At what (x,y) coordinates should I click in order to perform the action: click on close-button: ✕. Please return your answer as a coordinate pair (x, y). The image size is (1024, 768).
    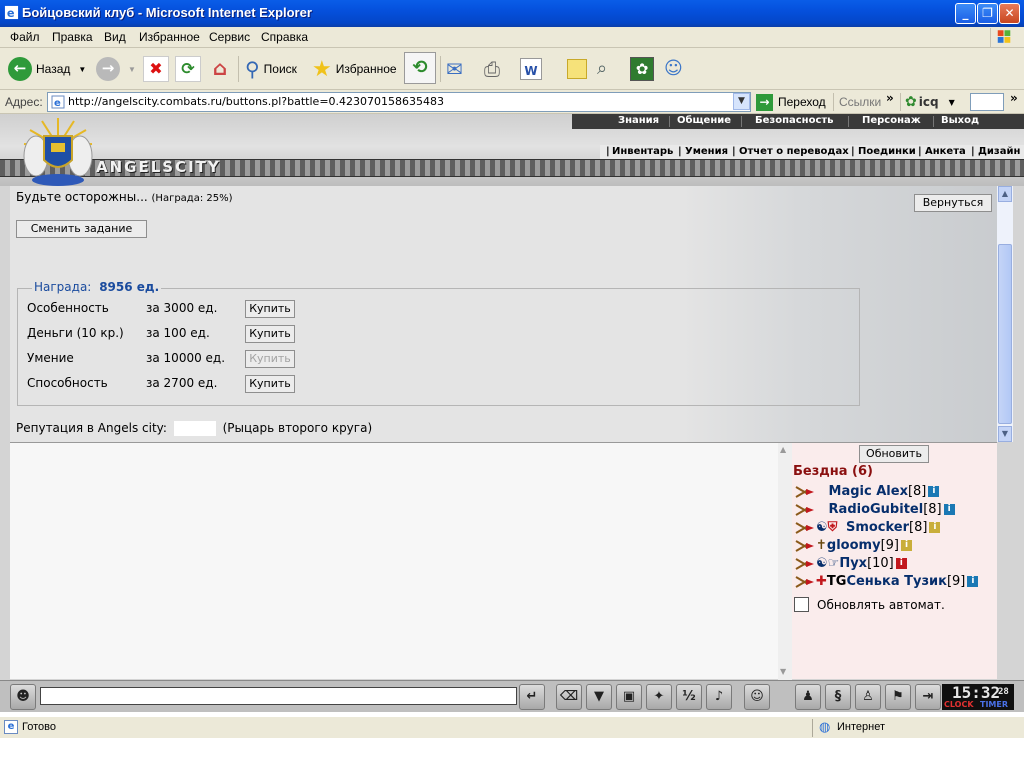
    Looking at the image, I should click on (1009, 13).